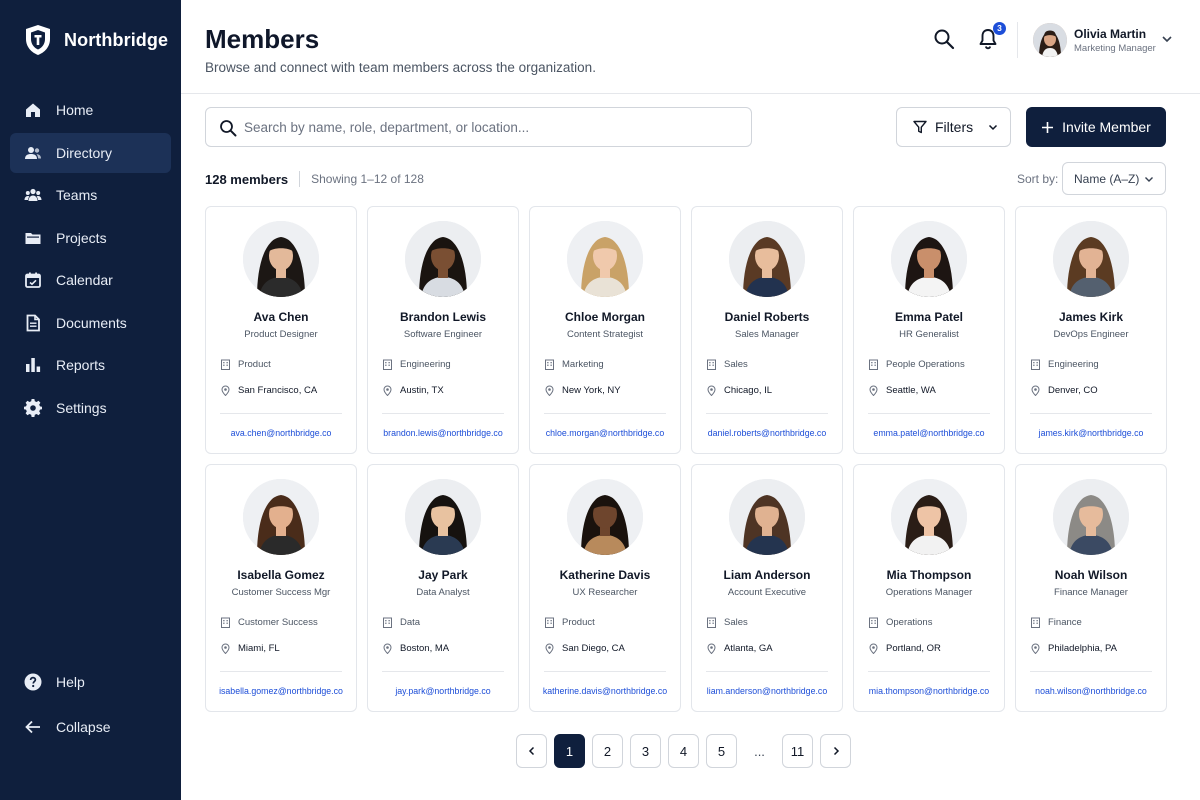 Image resolution: width=1200 pixels, height=800 pixels. I want to click on member-name: Chloe Morgan, so click(605, 317).